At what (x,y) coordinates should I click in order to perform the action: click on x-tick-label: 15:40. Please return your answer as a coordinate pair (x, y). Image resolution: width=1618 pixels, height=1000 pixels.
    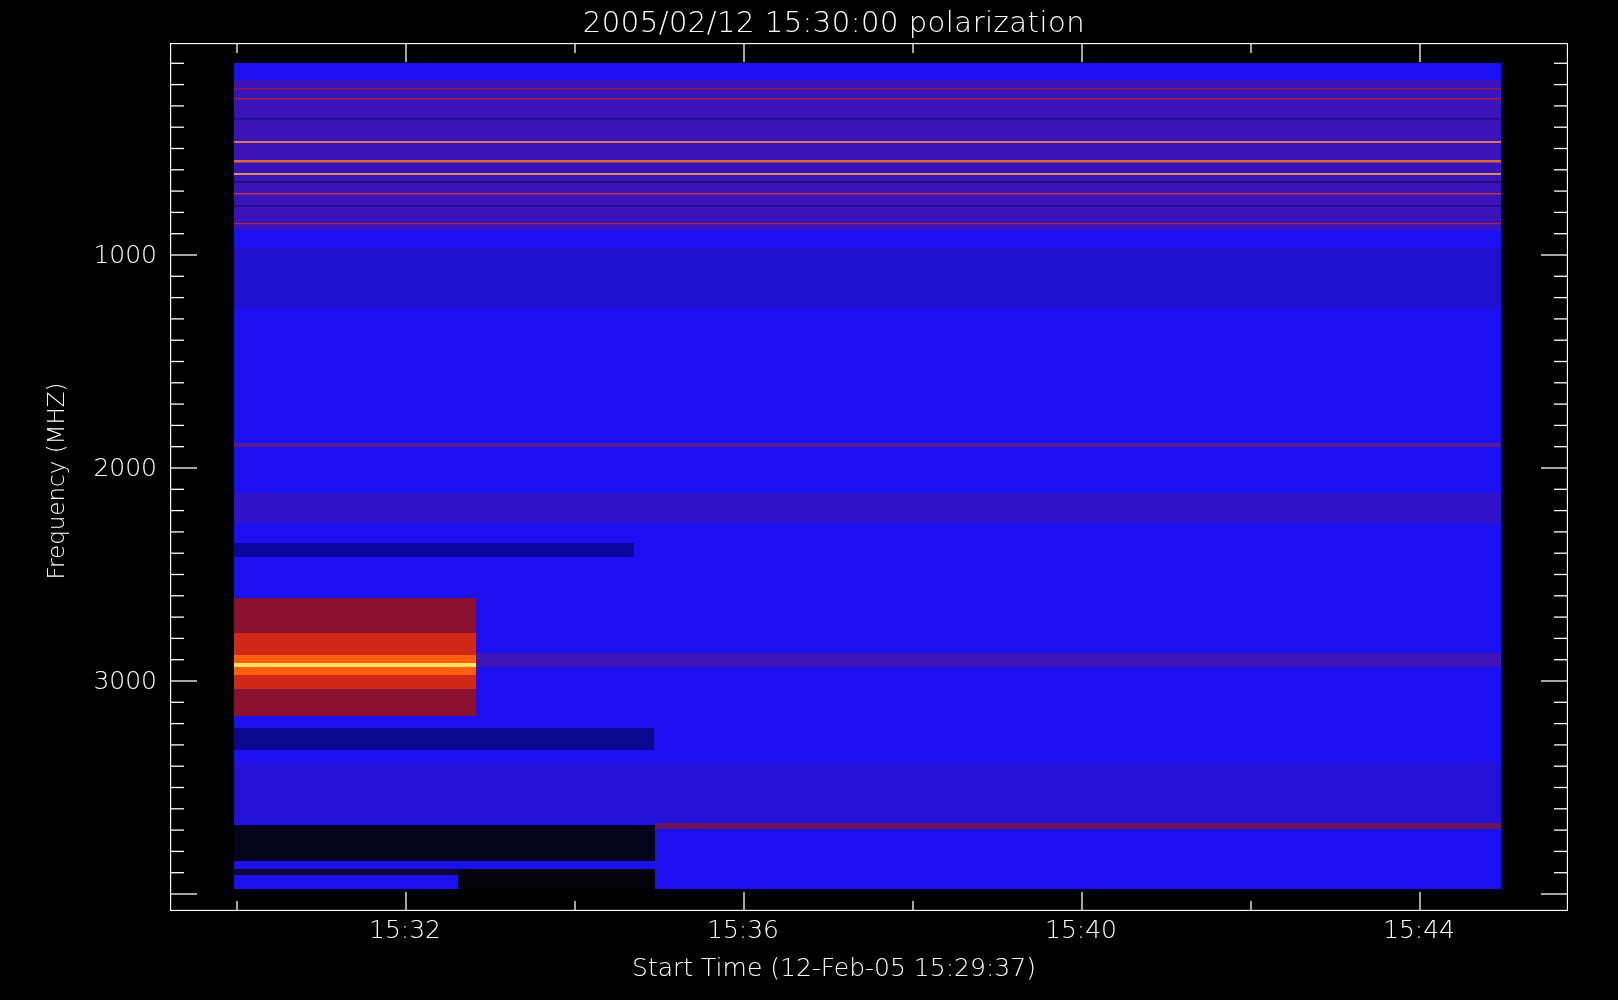
    Looking at the image, I should click on (1081, 929).